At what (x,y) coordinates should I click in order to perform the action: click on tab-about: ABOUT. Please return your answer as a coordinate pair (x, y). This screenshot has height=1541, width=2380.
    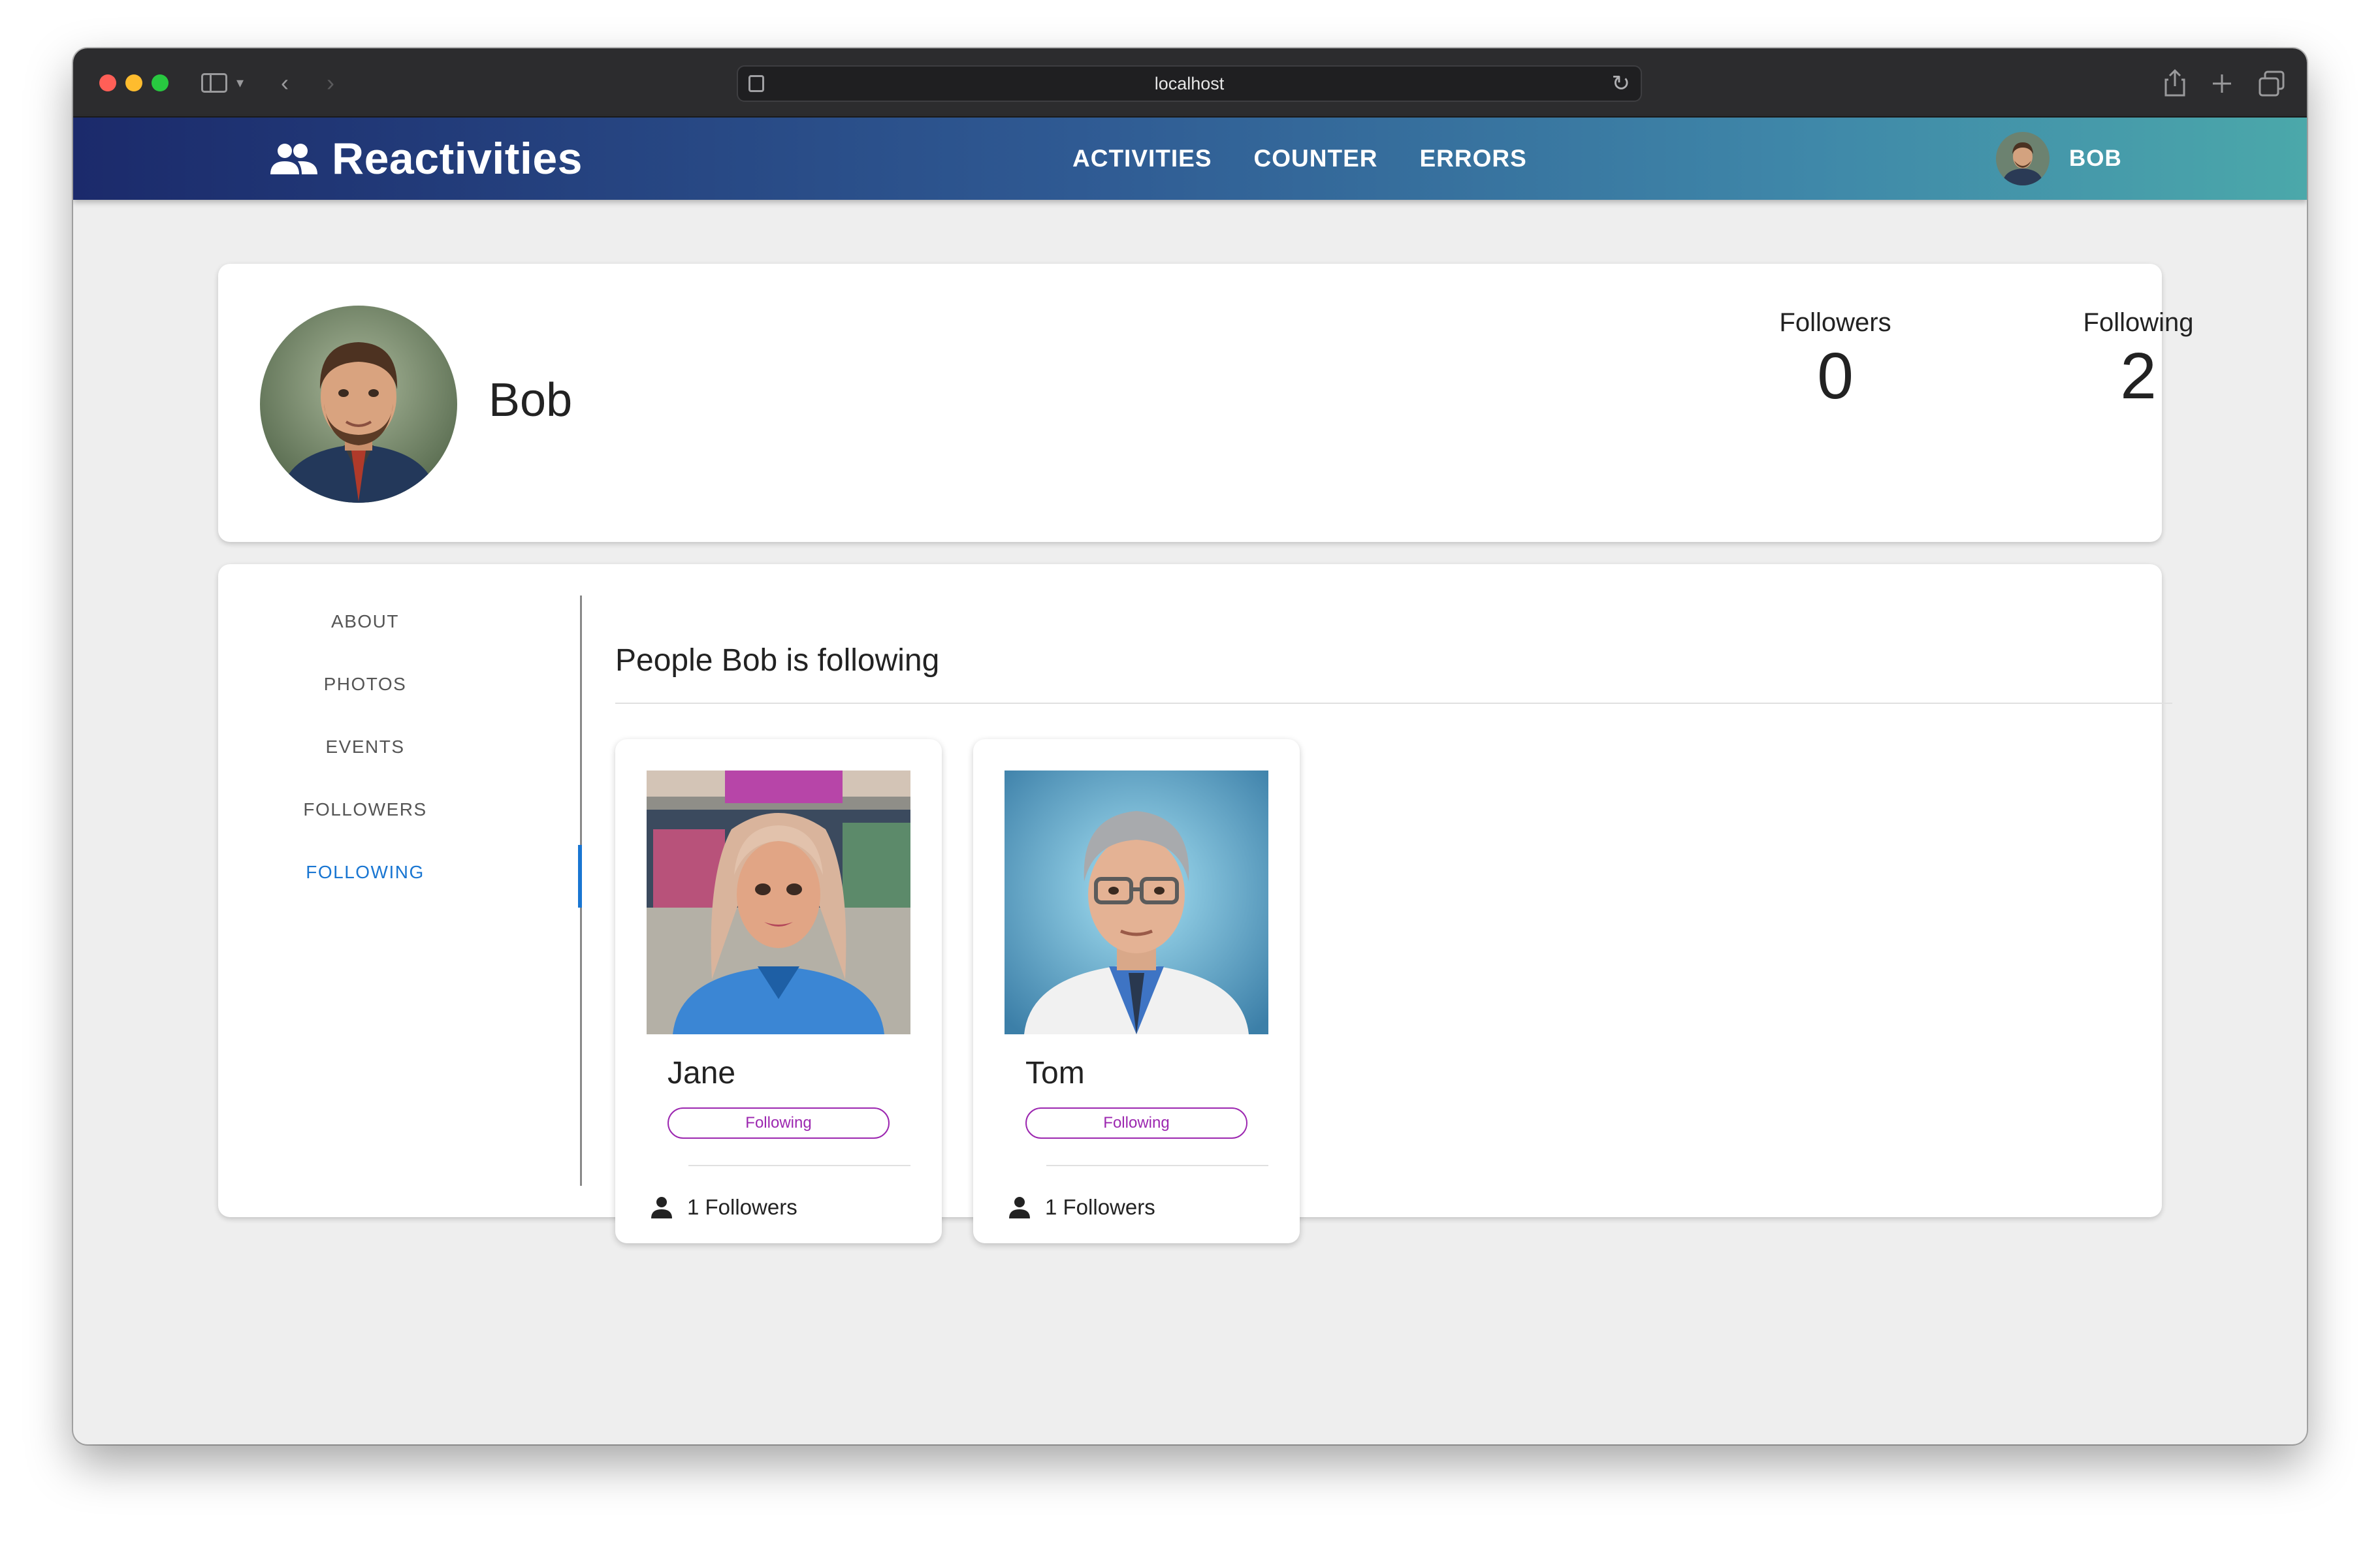
    Looking at the image, I should click on (365, 621).